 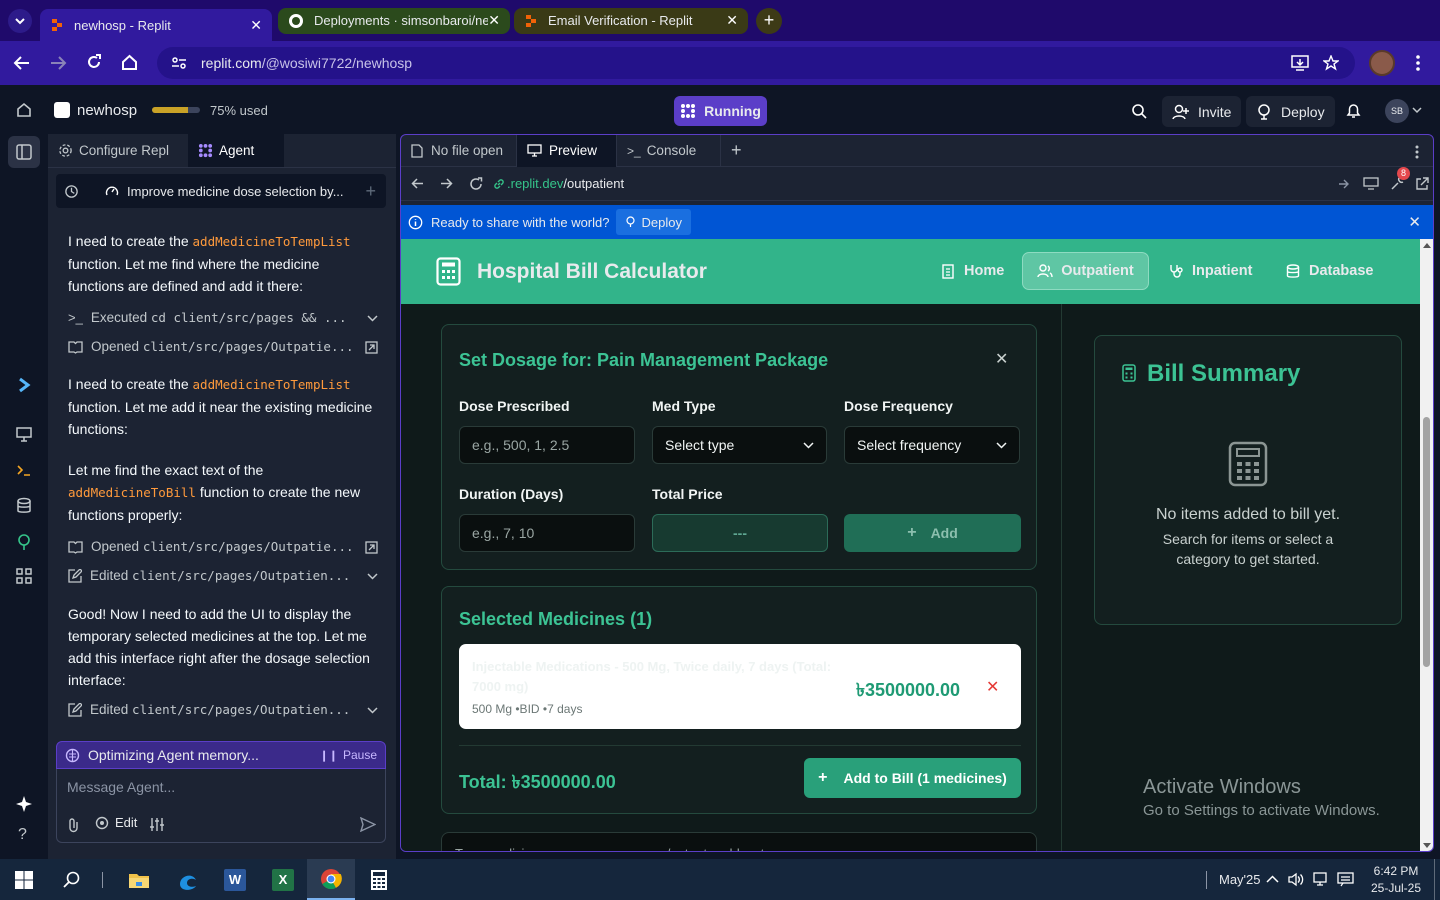 I want to click on run-status-button: Running, so click(x=720, y=111).